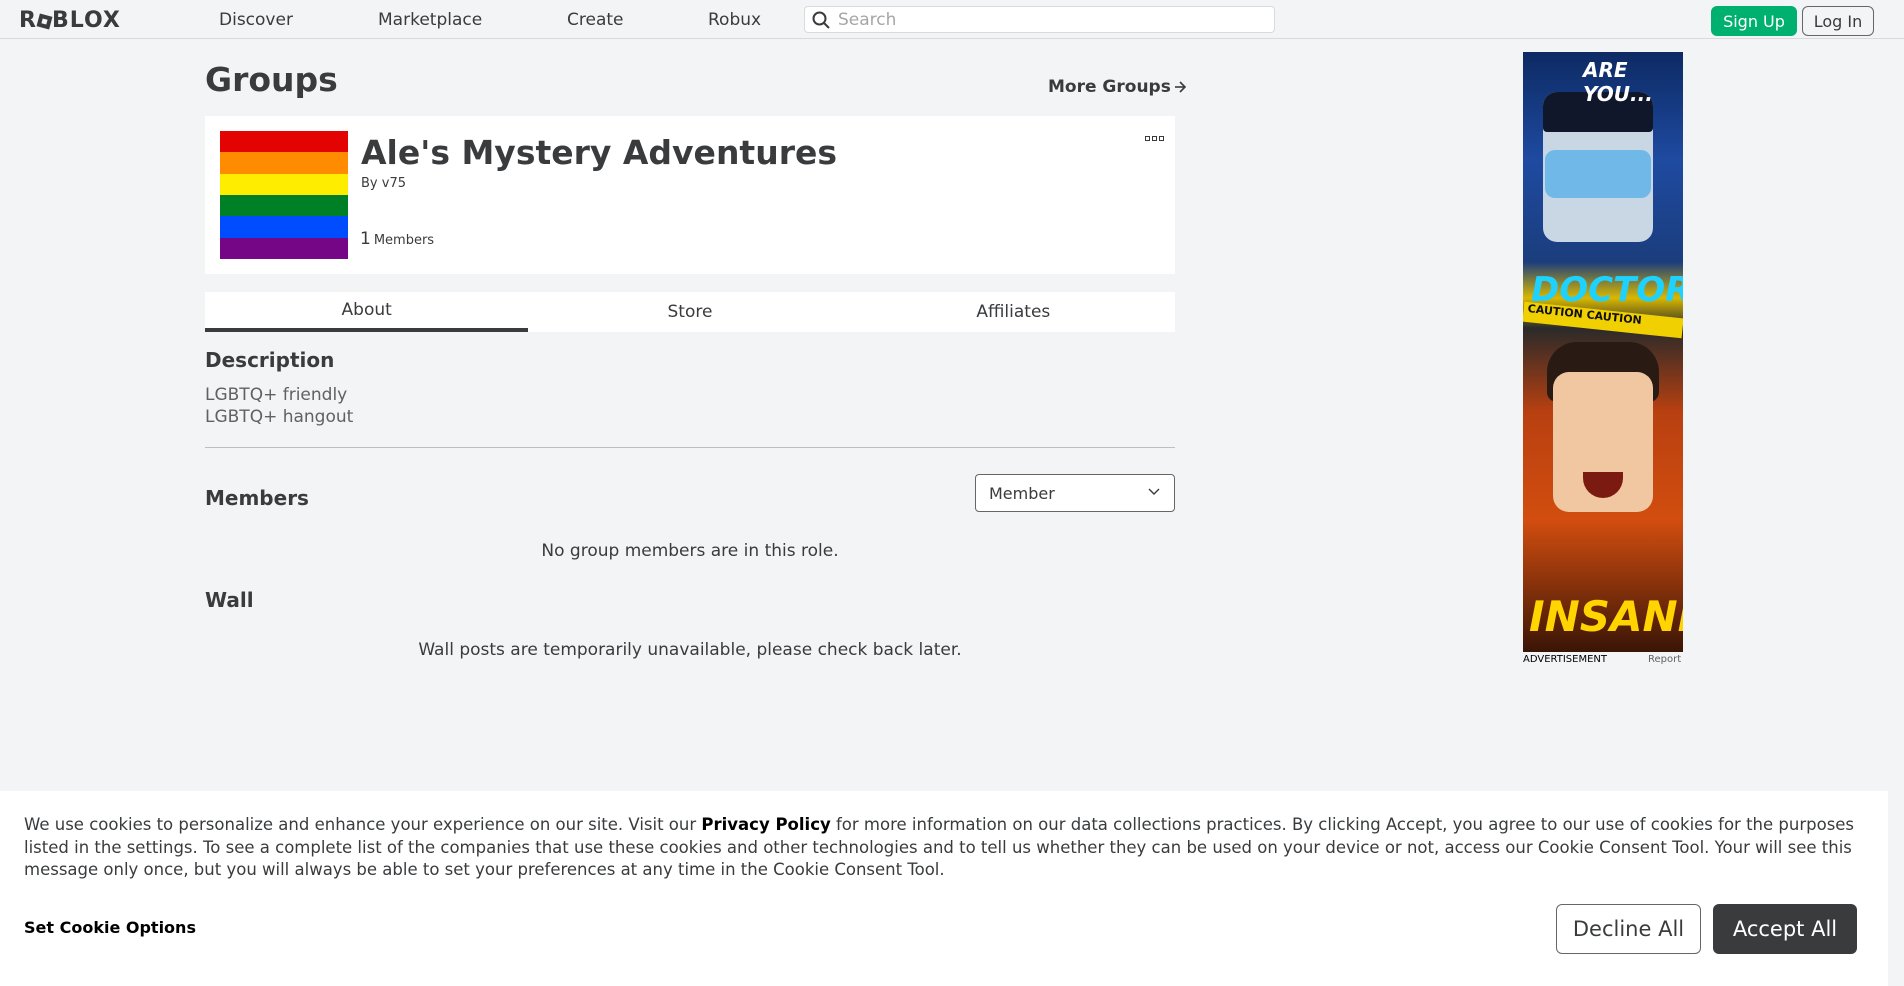 Image resolution: width=1904 pixels, height=986 pixels. What do you see at coordinates (430, 20) in the screenshot?
I see `nav-marketplace: Marketplace` at bounding box center [430, 20].